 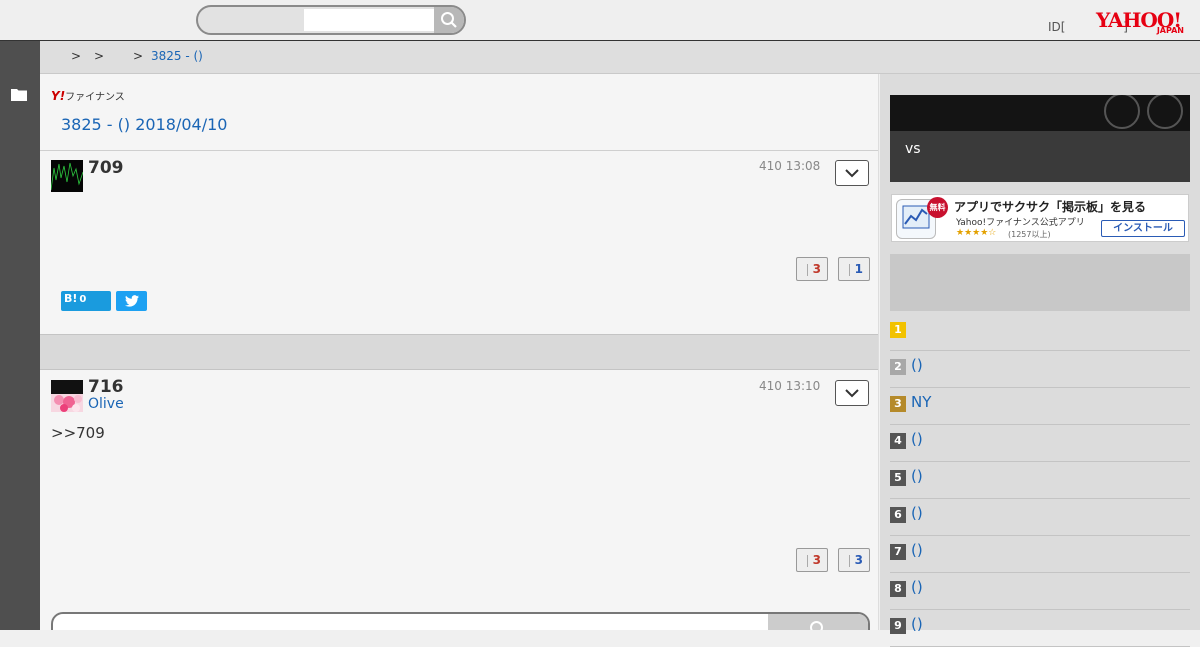 I want to click on post-time: 410 13:10, so click(x=790, y=386).